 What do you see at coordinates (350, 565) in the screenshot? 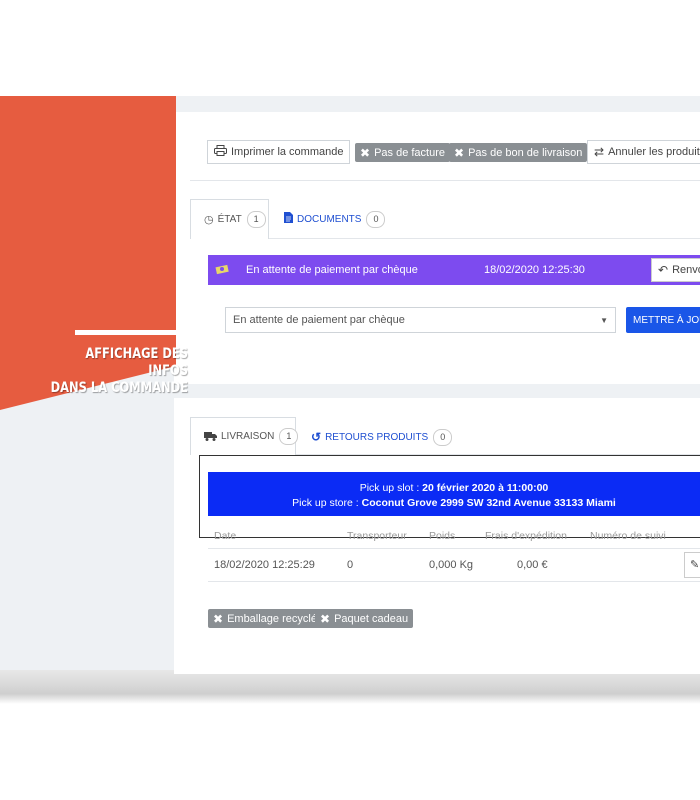
I see `shipping-carrier-cell: 0` at bounding box center [350, 565].